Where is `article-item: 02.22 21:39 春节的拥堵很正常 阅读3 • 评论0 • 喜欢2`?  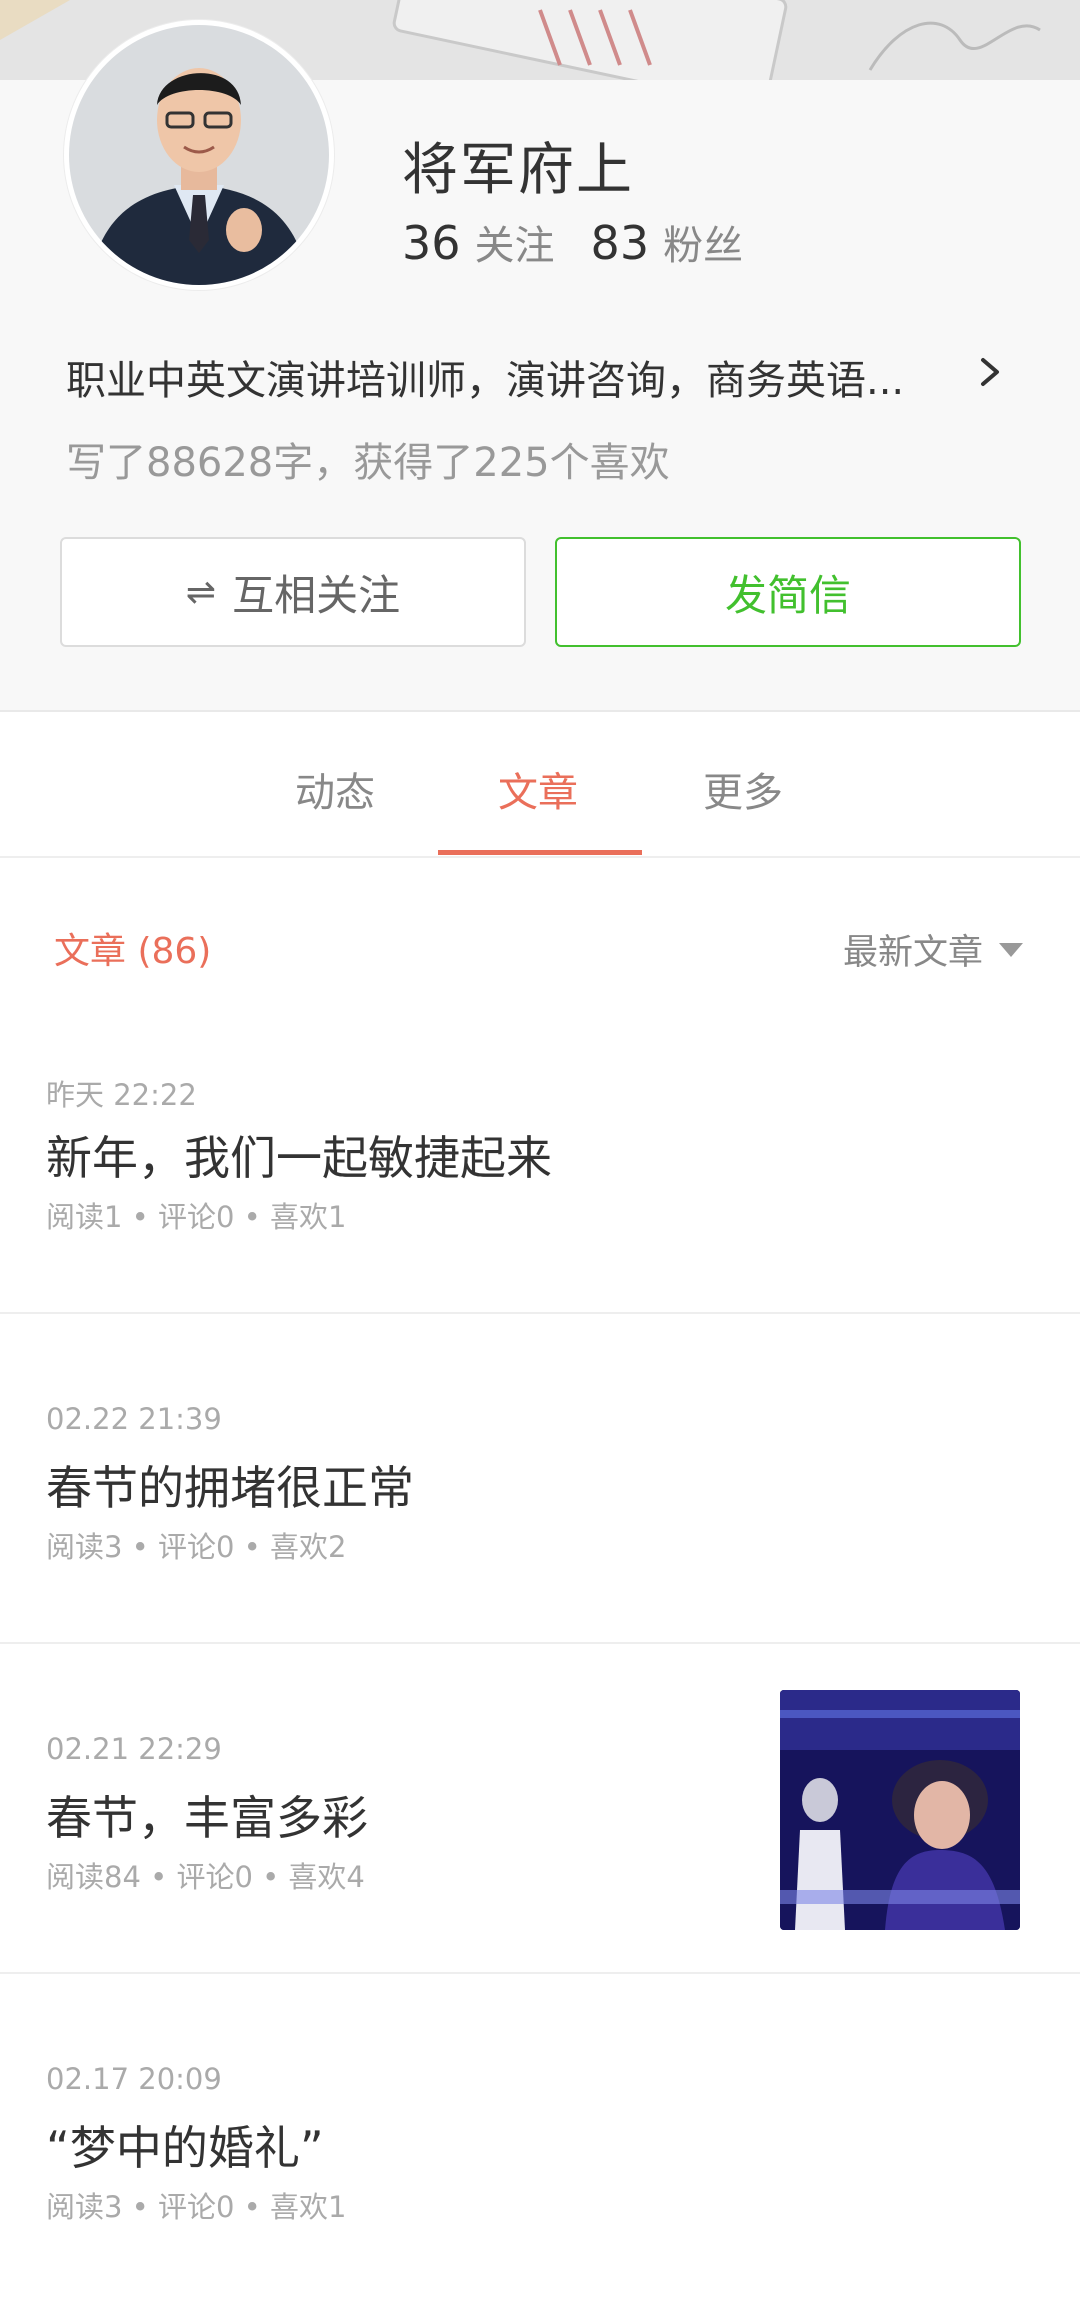 article-item: 02.22 21:39 春节的拥堵很正常 阅读3 • 评论0 • 喜欢2 is located at coordinates (540, 1497).